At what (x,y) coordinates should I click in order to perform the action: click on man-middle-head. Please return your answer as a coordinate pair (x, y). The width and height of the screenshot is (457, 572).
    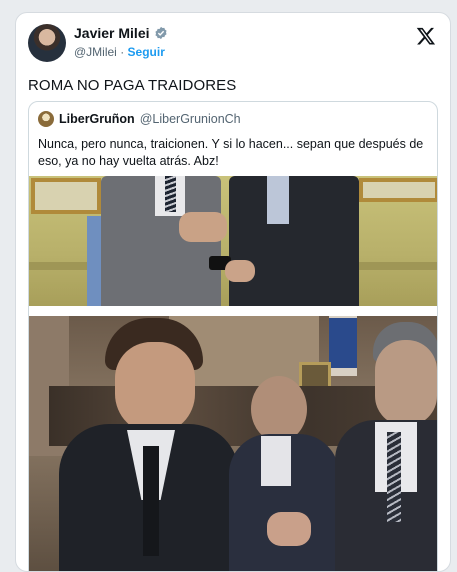
    Looking at the image, I should click on (279, 409).